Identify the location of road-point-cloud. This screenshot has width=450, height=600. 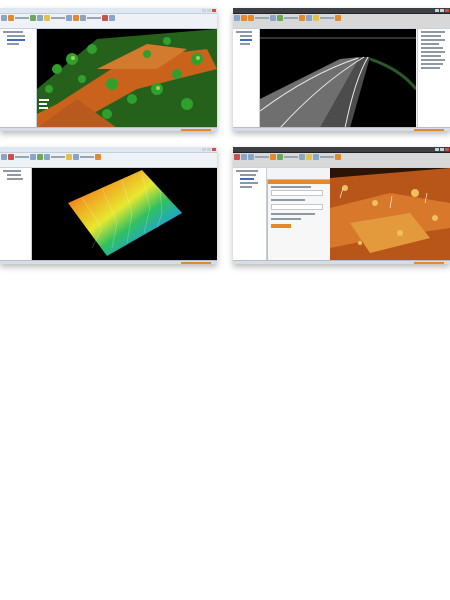
(338, 78).